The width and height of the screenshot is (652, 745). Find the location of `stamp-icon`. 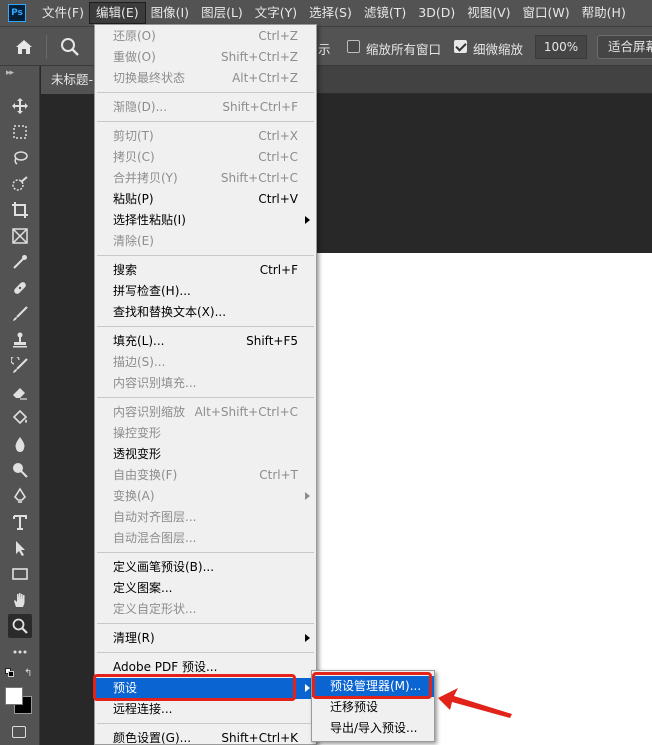

stamp-icon is located at coordinates (20, 340).